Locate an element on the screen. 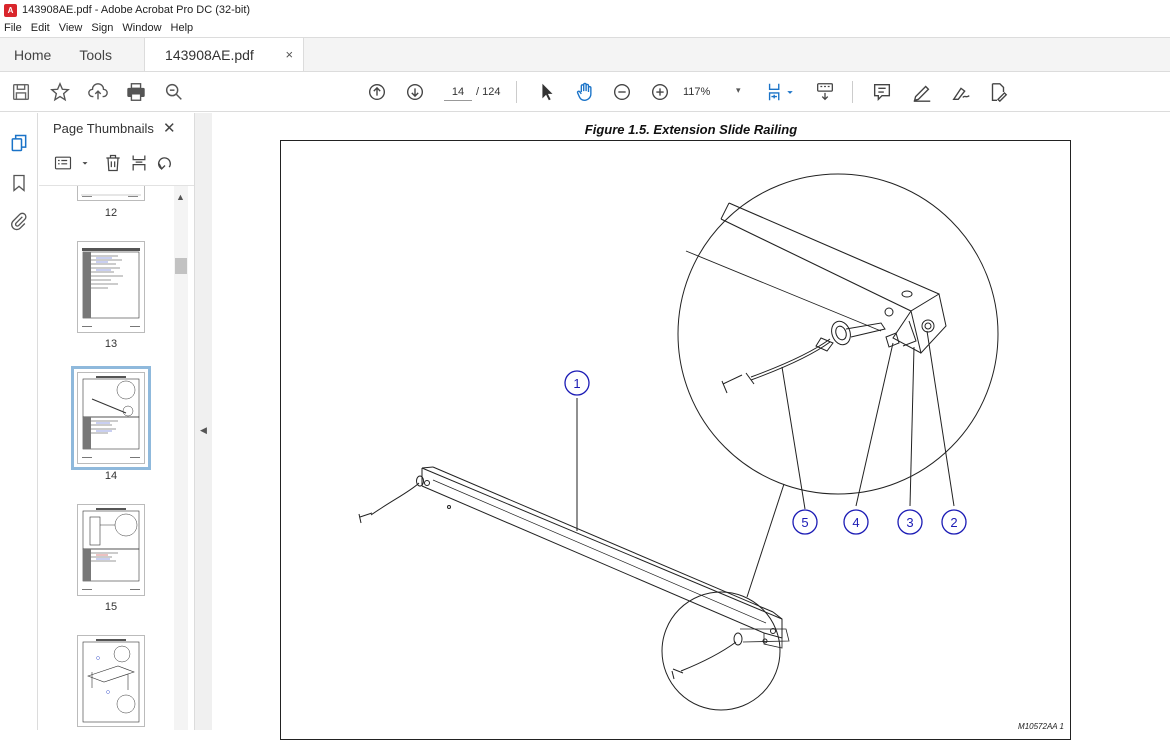 This screenshot has width=1170, height=740. thumbnail-label: 14 is located at coordinates (111, 476).